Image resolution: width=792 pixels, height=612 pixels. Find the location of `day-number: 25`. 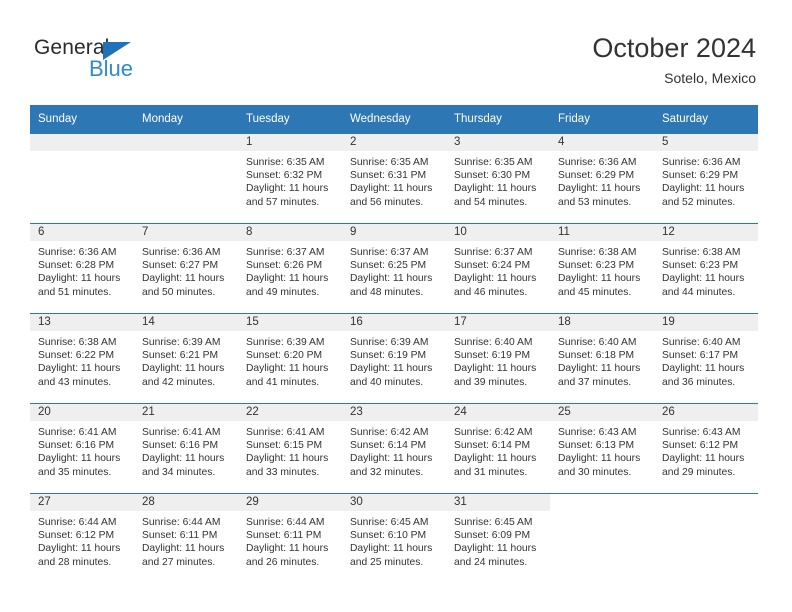

day-number: 25 is located at coordinates (602, 412).